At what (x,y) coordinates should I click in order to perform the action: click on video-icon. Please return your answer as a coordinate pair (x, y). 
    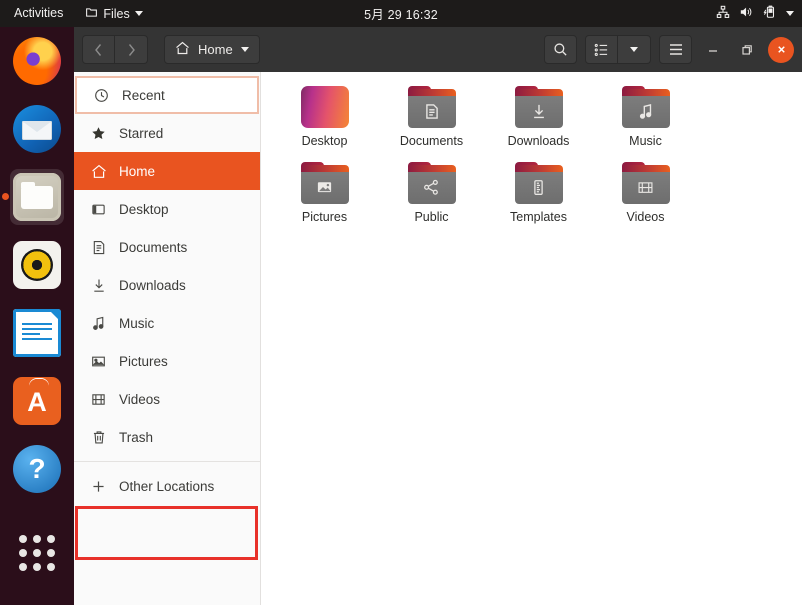
    Looking at the image, I should click on (98, 399).